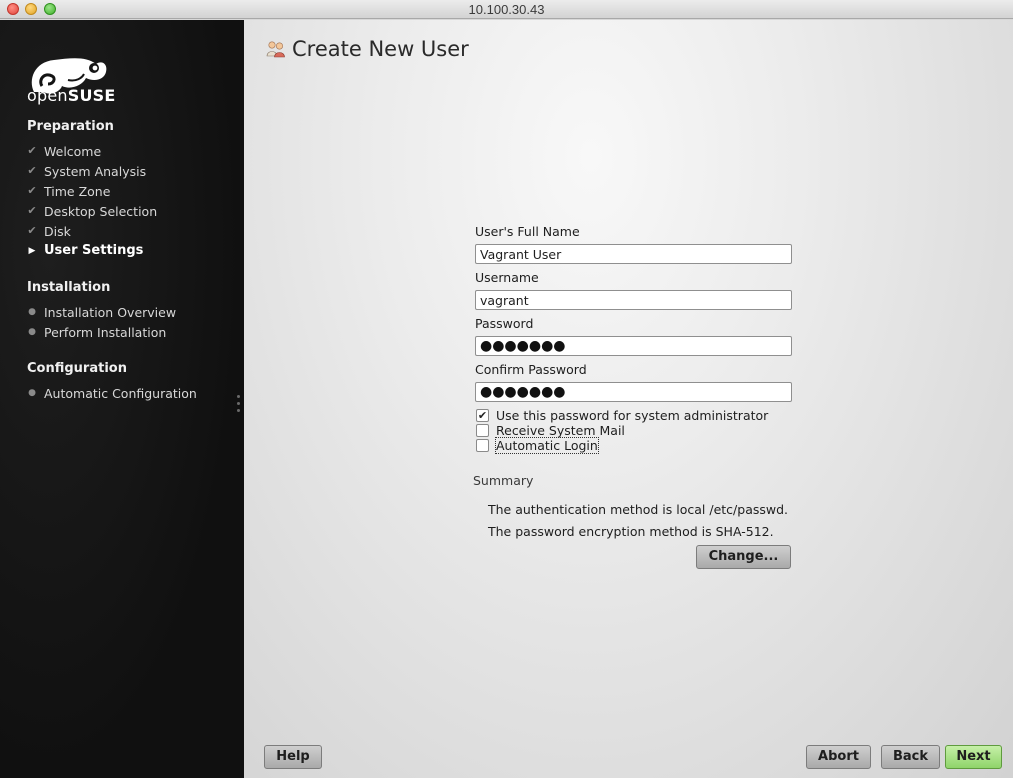 The image size is (1013, 778). Describe the element at coordinates (71, 95) in the screenshot. I see `opensuse-wordmark: openSUSE` at that location.